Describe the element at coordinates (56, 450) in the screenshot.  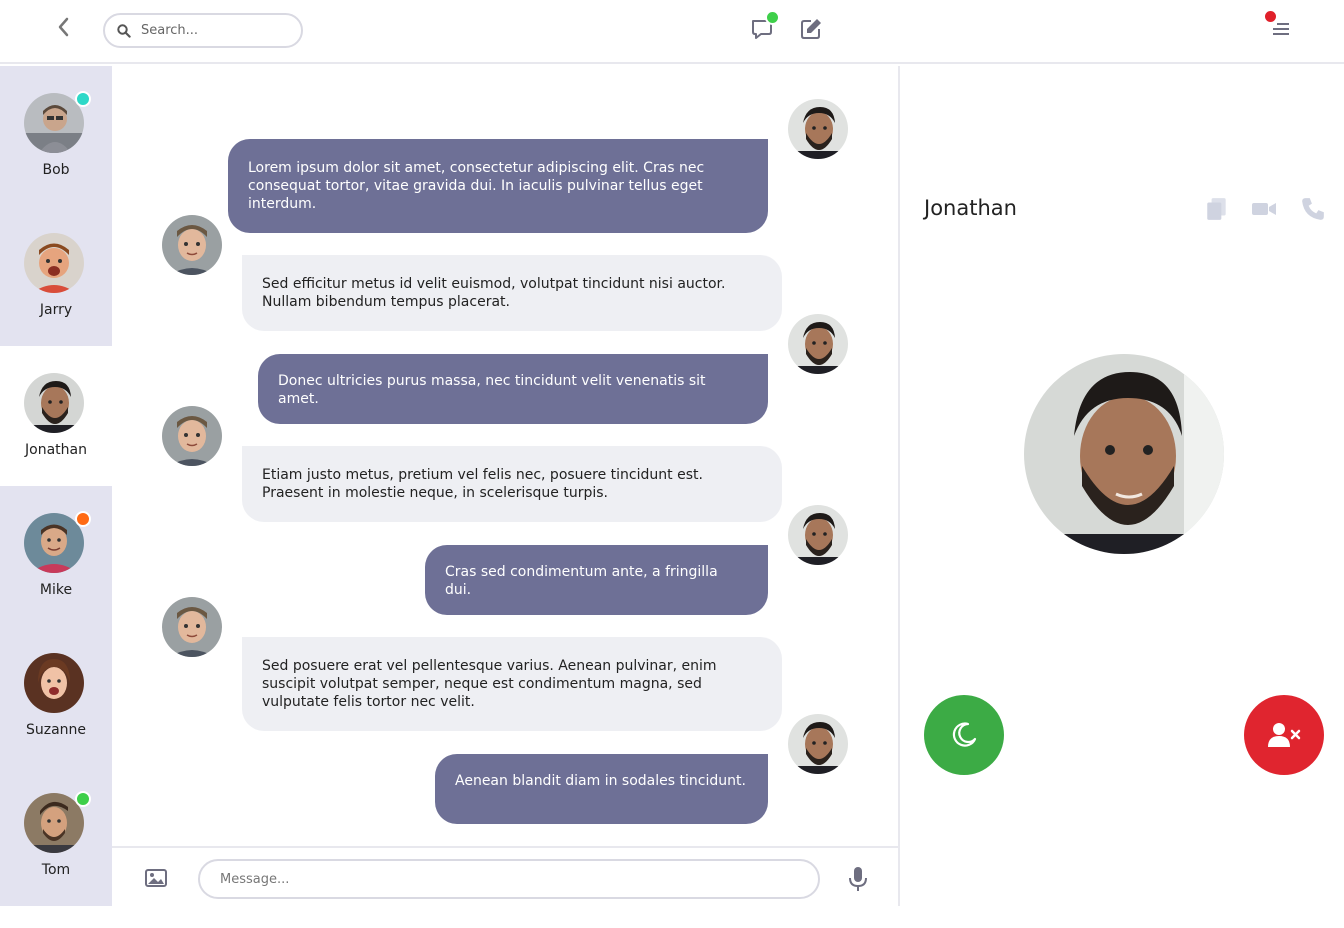
I see `contact-name: Jonathan` at that location.